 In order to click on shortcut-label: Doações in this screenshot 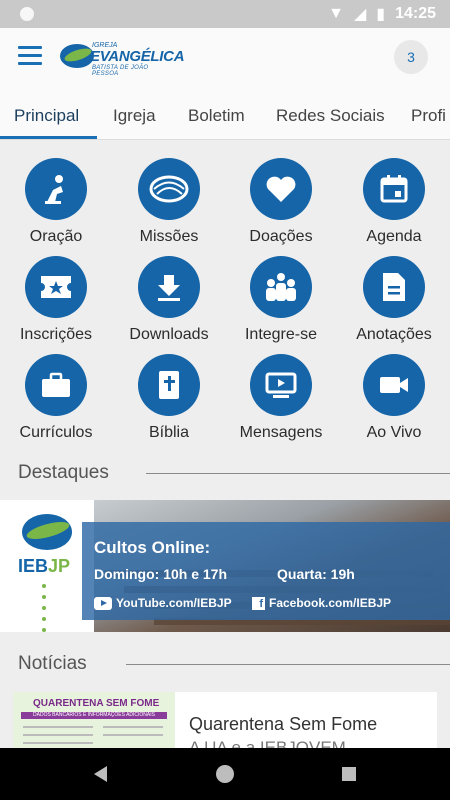, I will do `click(281, 236)`.